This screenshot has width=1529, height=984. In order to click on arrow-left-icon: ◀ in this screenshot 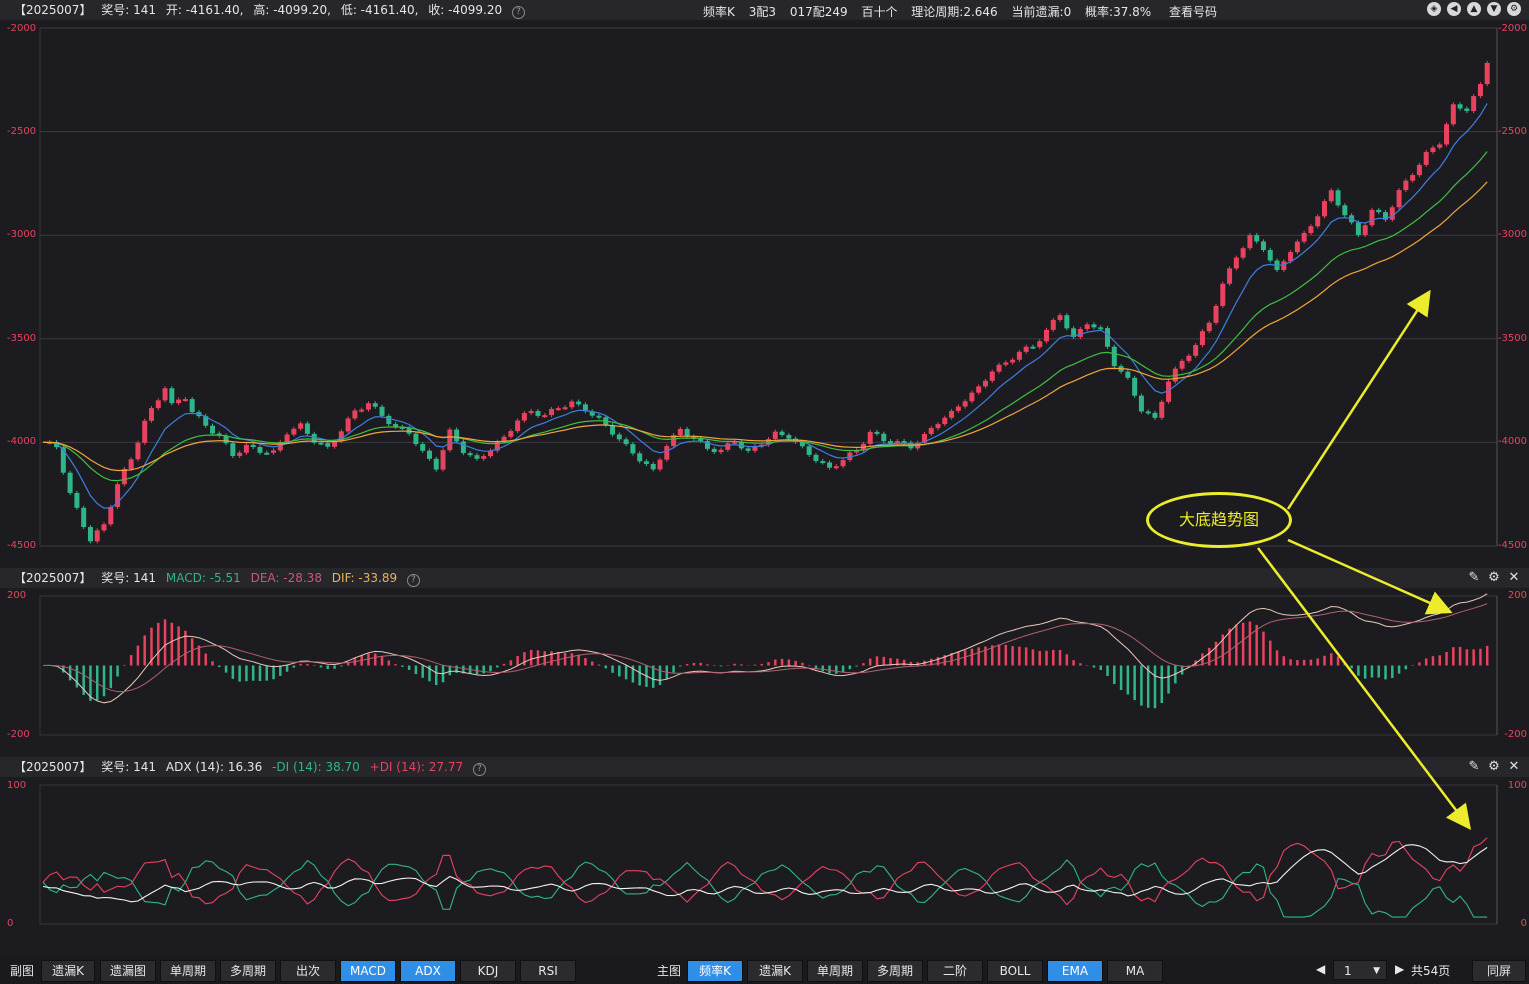, I will do `click(1454, 9)`.